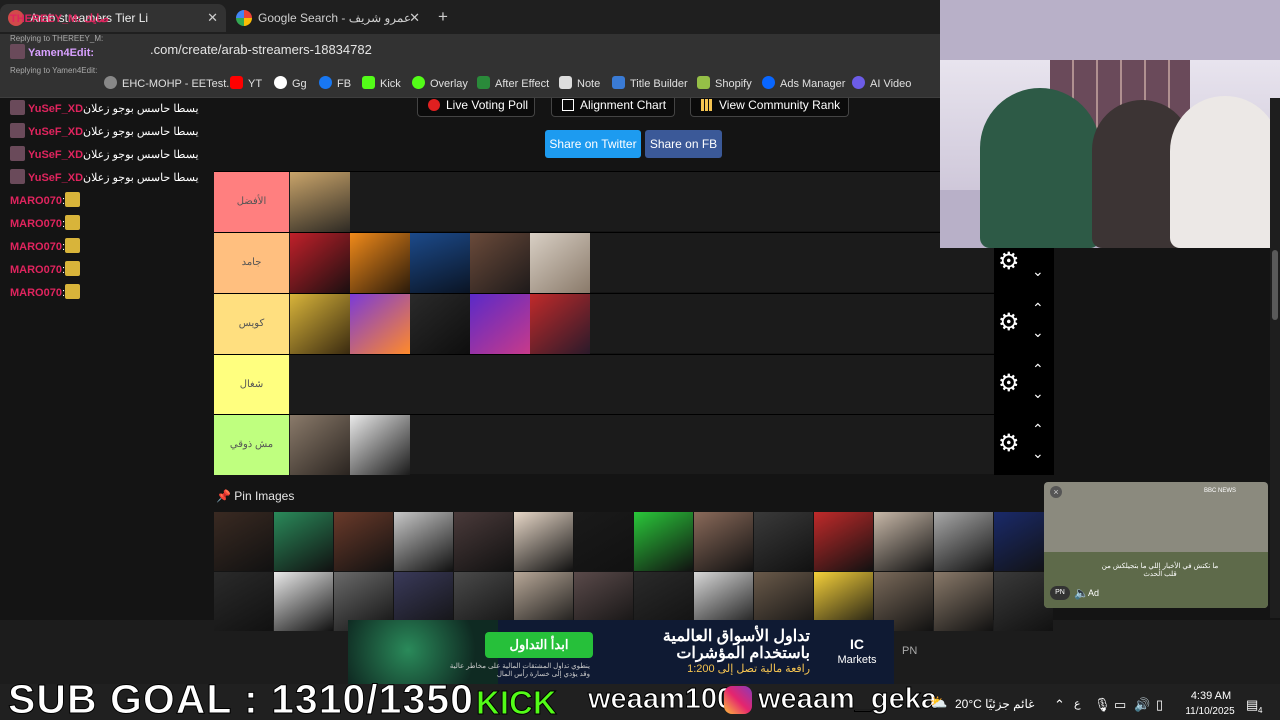 This screenshot has height=720, width=1280. What do you see at coordinates (261, 49) in the screenshot?
I see `url-field: .com/create/arab-streamers-18834782` at bounding box center [261, 49].